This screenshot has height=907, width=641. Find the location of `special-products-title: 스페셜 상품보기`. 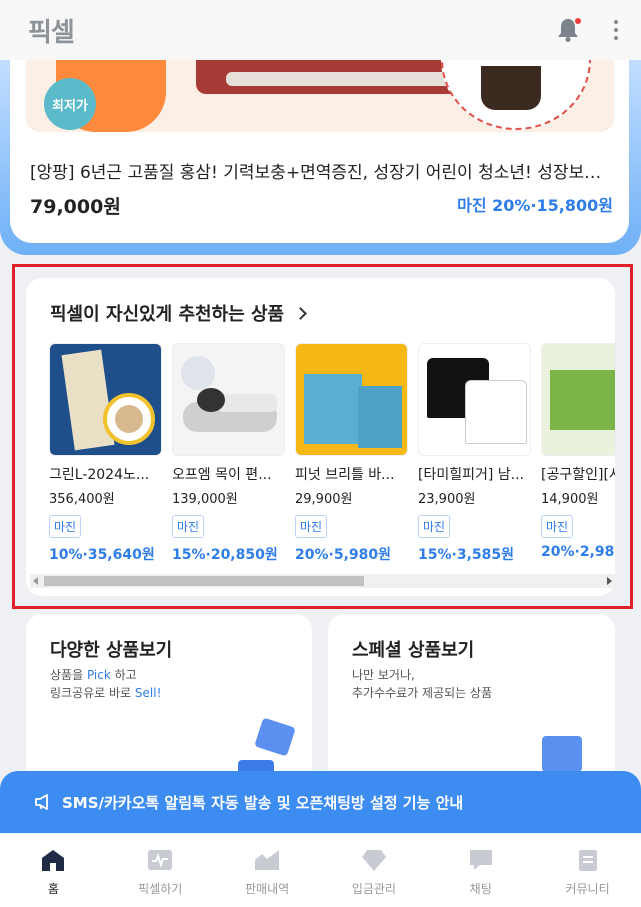

special-products-title: 스페셜 상품보기 is located at coordinates (413, 650).